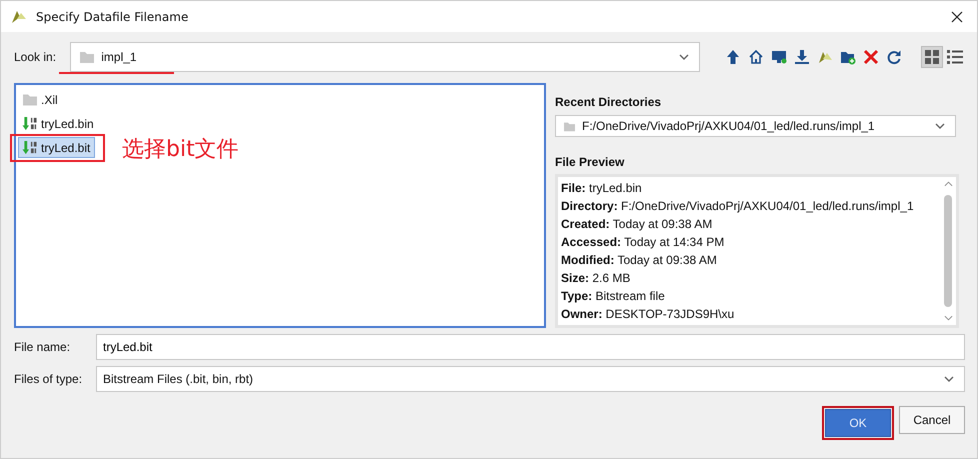 This screenshot has width=978, height=459. Describe the element at coordinates (43, 347) in the screenshot. I see `file-name-label: File name:` at that location.